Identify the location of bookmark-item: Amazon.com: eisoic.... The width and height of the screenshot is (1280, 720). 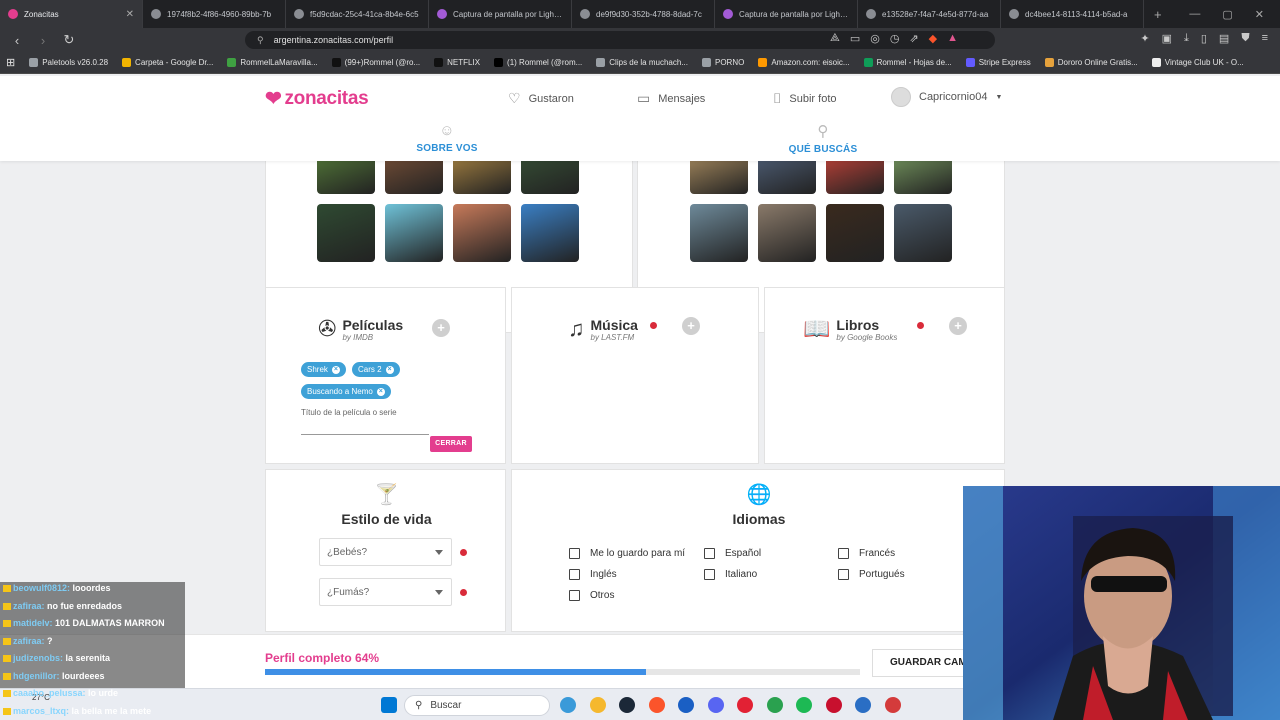
(804, 62).